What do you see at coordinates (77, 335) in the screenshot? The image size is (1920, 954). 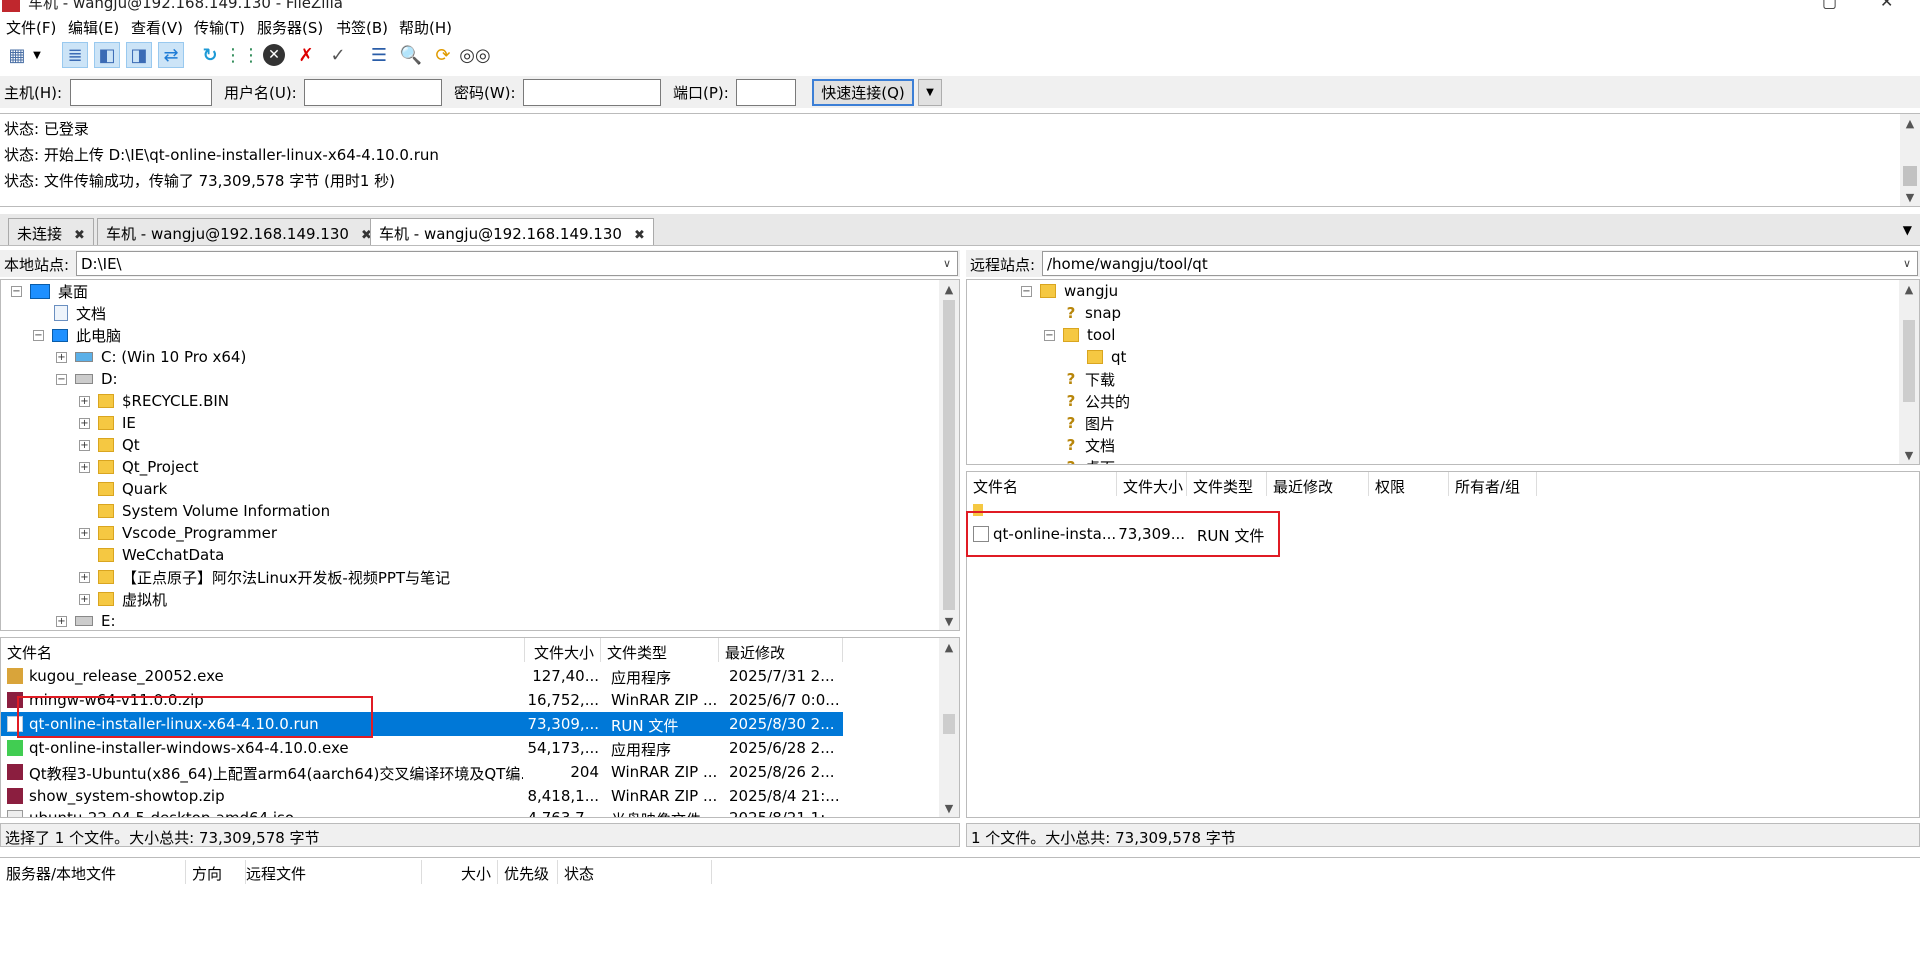 I see `tree-item-this-pc: − 此电脑` at bounding box center [77, 335].